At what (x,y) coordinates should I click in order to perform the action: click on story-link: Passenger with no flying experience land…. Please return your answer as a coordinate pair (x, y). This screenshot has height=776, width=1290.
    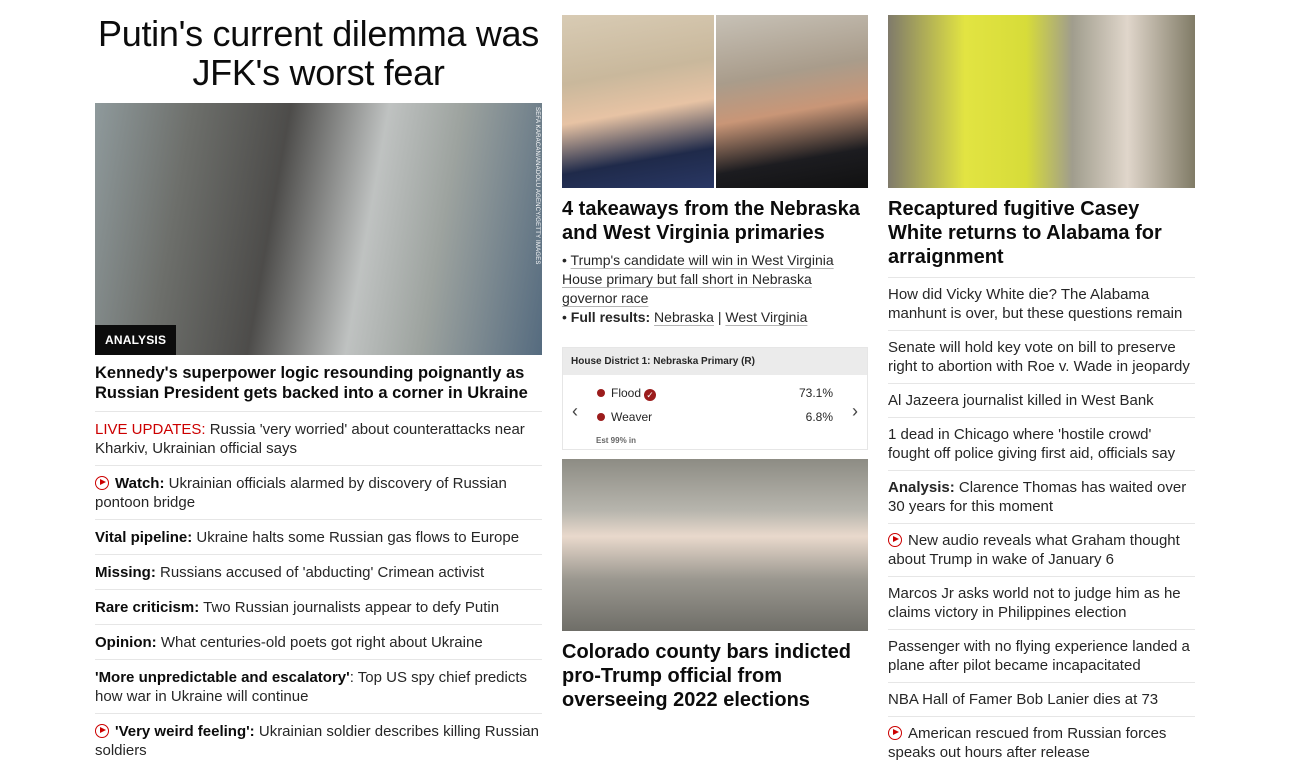
    Looking at the image, I should click on (1041, 656).